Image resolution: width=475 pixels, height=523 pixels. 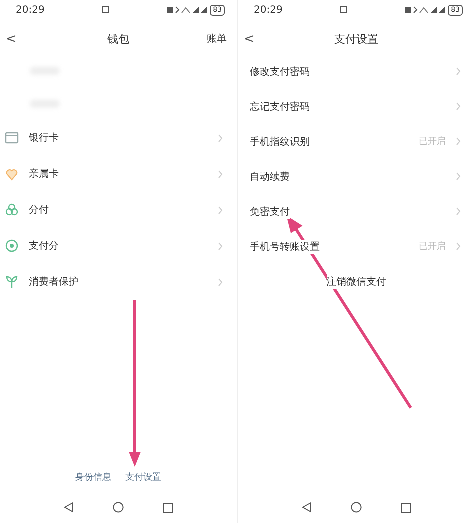 I want to click on menu-item: 支付分, so click(x=118, y=246).